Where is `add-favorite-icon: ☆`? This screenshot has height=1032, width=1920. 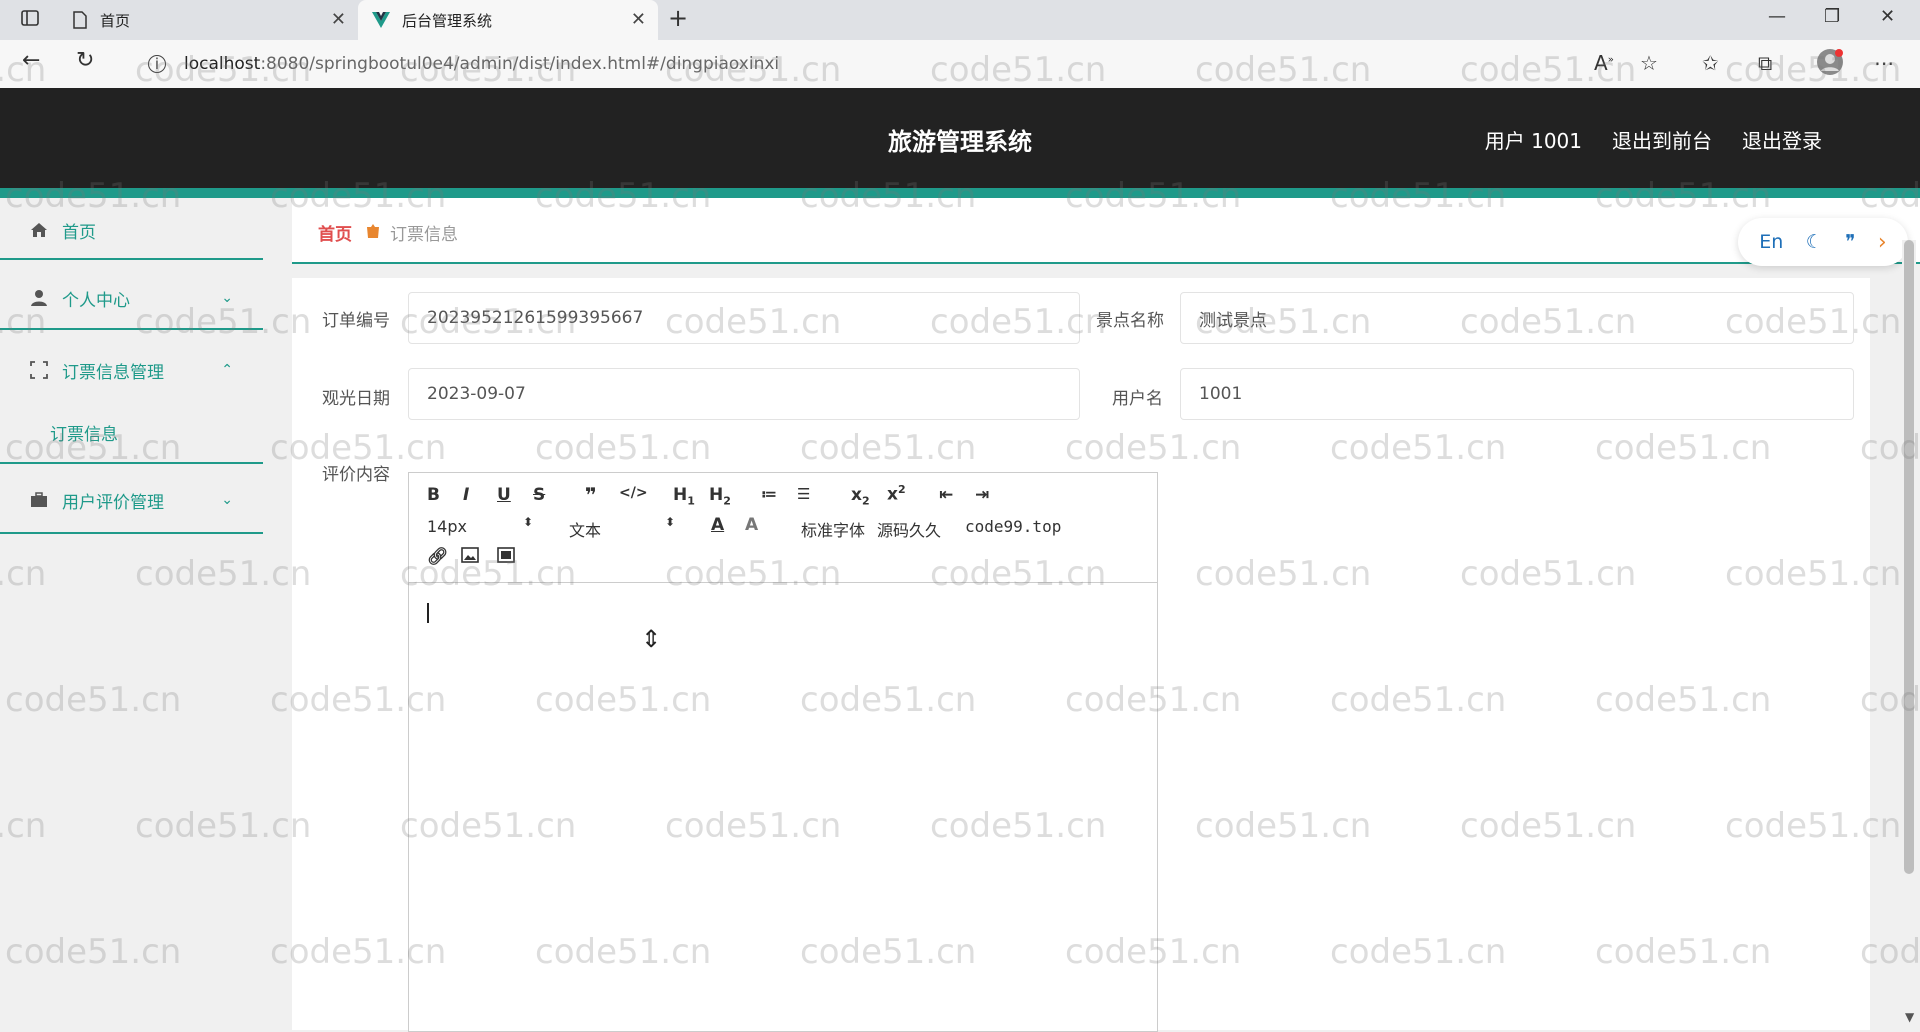
add-favorite-icon: ☆ is located at coordinates (1649, 63).